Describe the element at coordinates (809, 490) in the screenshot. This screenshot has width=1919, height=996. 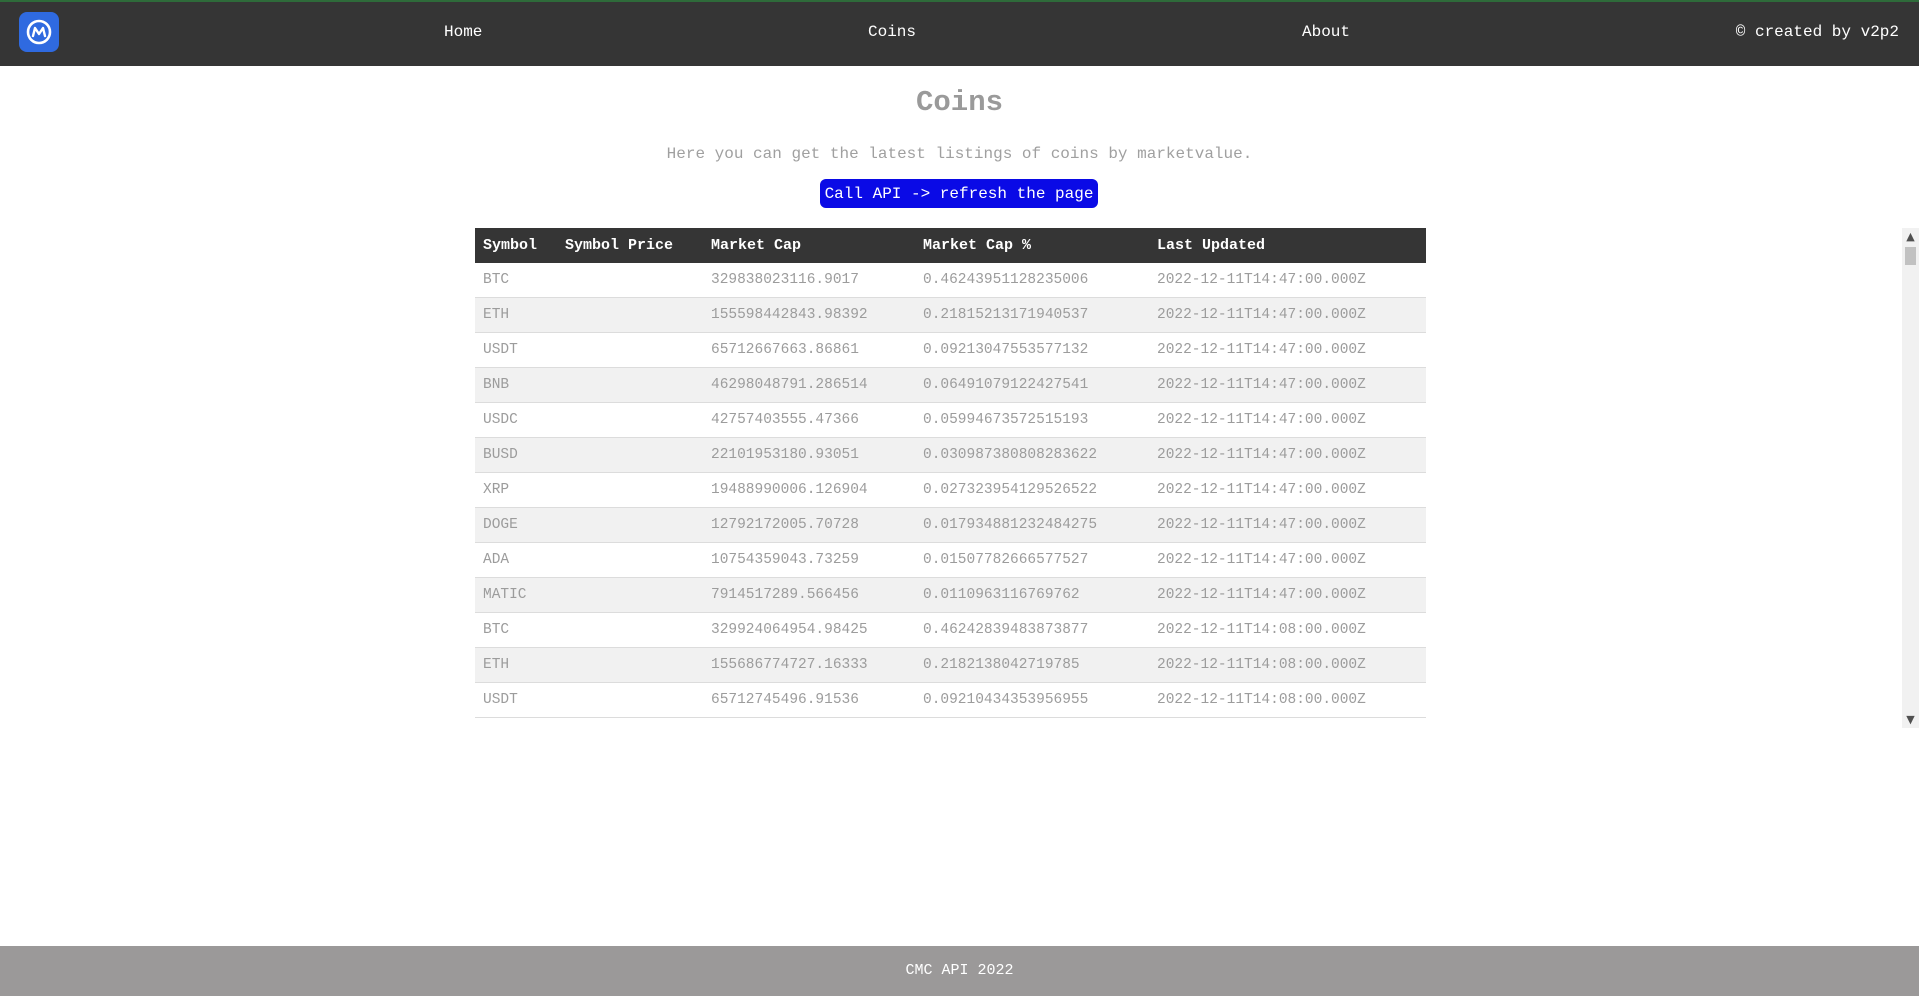
I see `cell-market-cap: 19488990006.126904` at that location.